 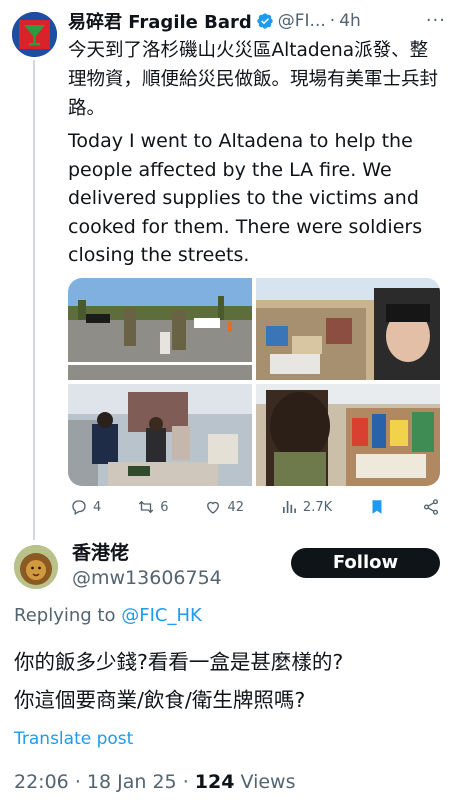 What do you see at coordinates (350, 21) in the screenshot?
I see `tweet-time: 4h` at bounding box center [350, 21].